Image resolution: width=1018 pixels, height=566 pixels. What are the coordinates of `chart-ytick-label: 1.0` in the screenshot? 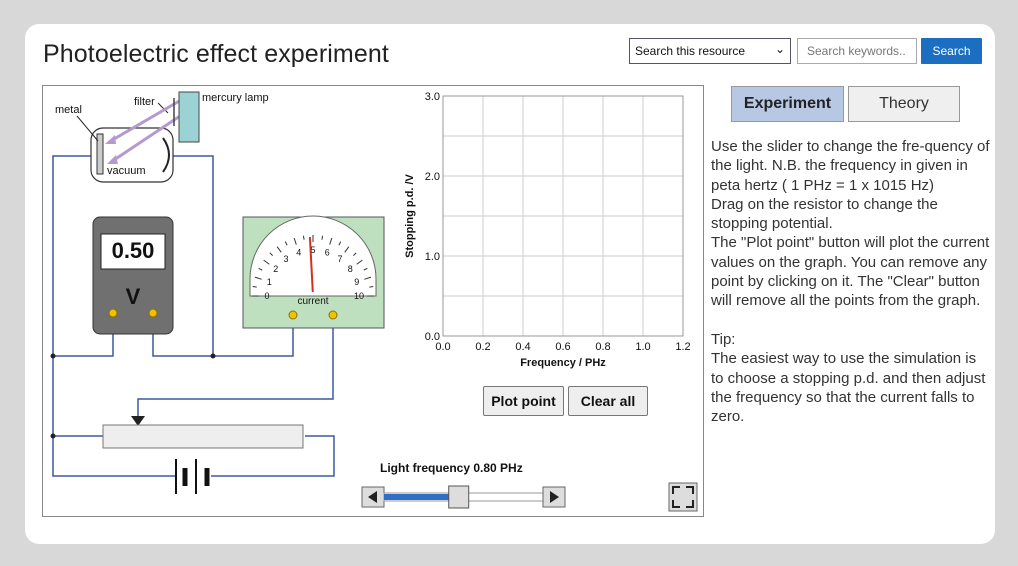 It's located at (432, 257).